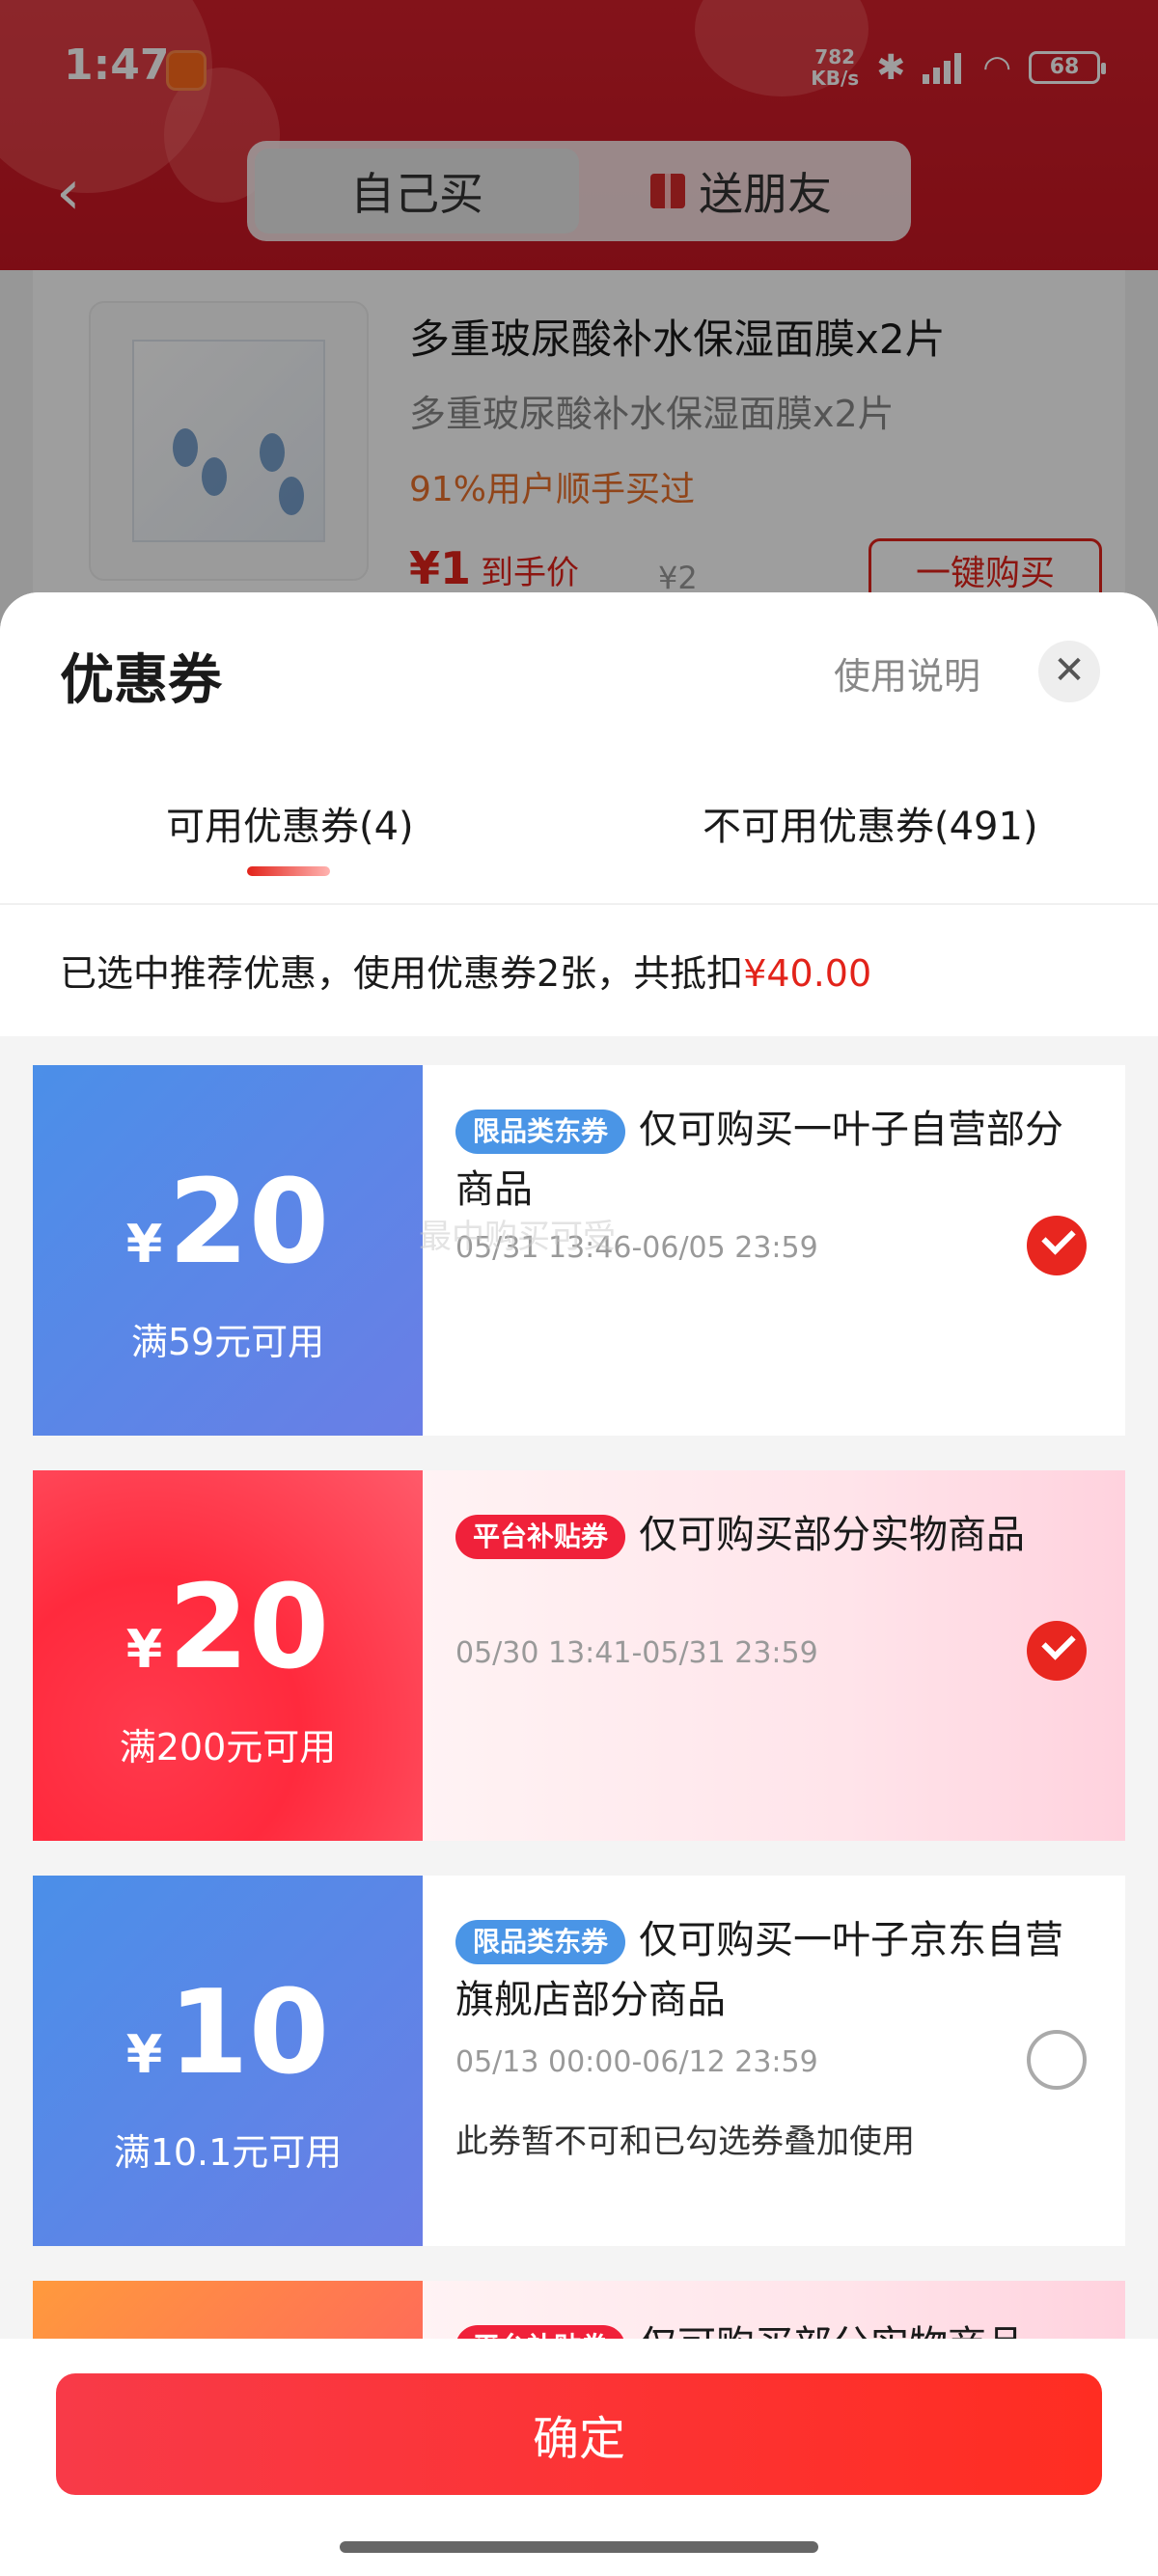  What do you see at coordinates (579, 904) in the screenshot?
I see `divider` at bounding box center [579, 904].